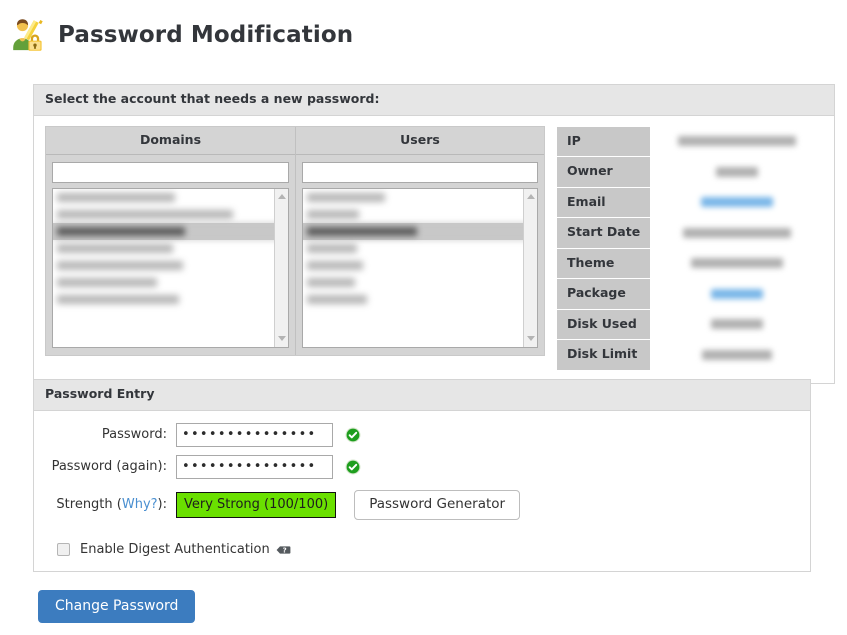 The image size is (847, 635). What do you see at coordinates (140, 504) in the screenshot?
I see `strength-why-link: Why?` at bounding box center [140, 504].